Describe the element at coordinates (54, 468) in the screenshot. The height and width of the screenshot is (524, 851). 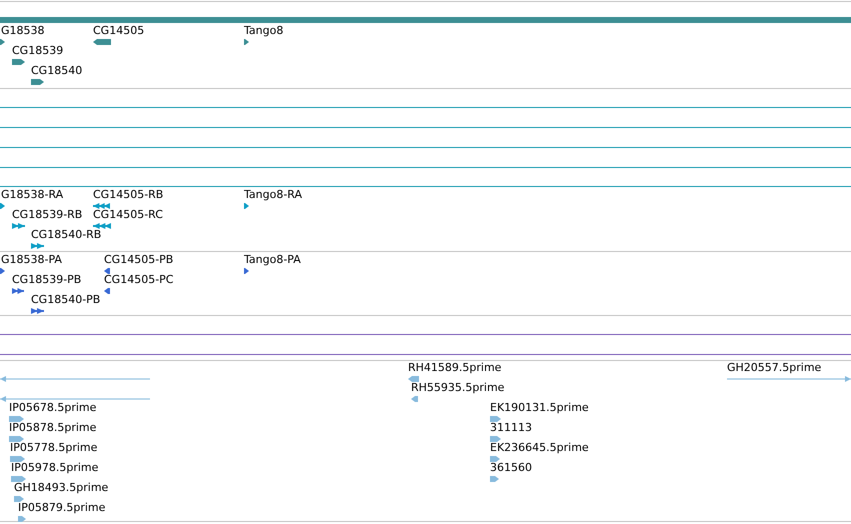
I see `feature-label: IP05978.5prime` at that location.